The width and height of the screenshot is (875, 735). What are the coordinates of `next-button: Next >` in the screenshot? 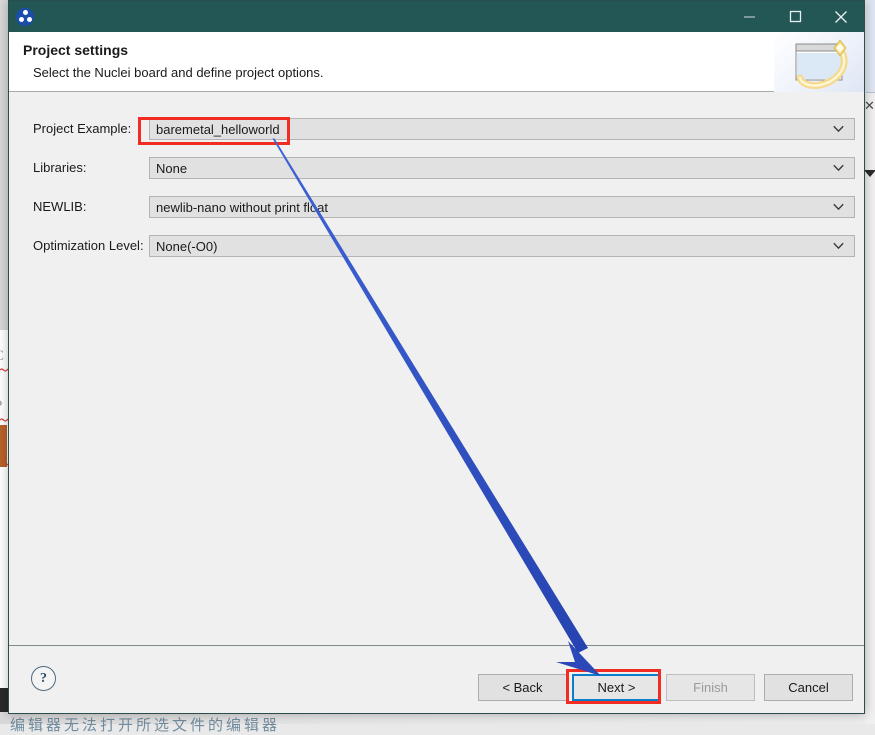 It's located at (616, 687).